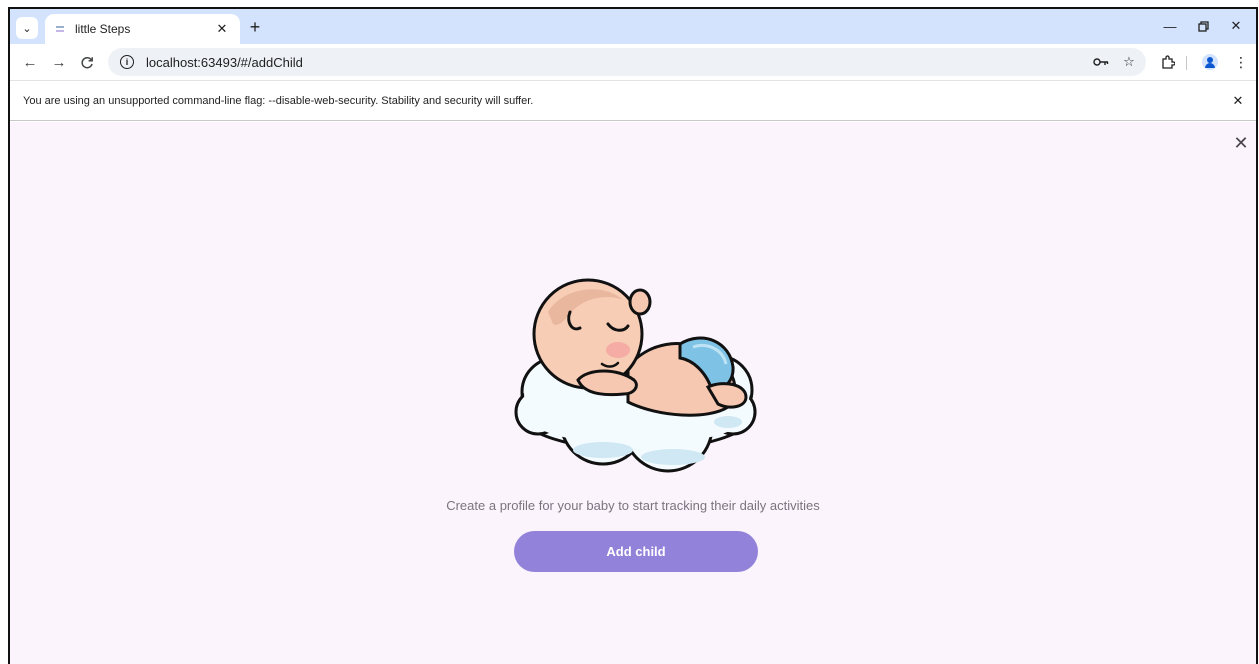 This screenshot has width=1259, height=664. I want to click on back-arrow-icon: ←, so click(30, 62).